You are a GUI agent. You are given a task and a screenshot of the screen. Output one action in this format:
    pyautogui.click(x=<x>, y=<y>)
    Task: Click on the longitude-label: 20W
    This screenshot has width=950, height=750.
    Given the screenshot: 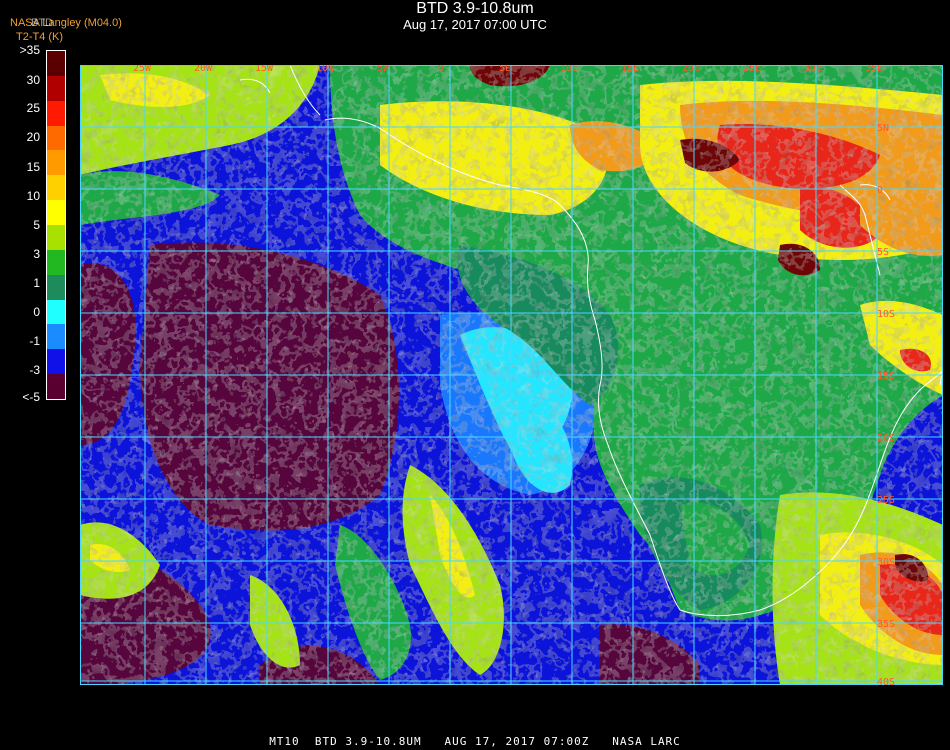 What is the action you would take?
    pyautogui.click(x=203, y=69)
    